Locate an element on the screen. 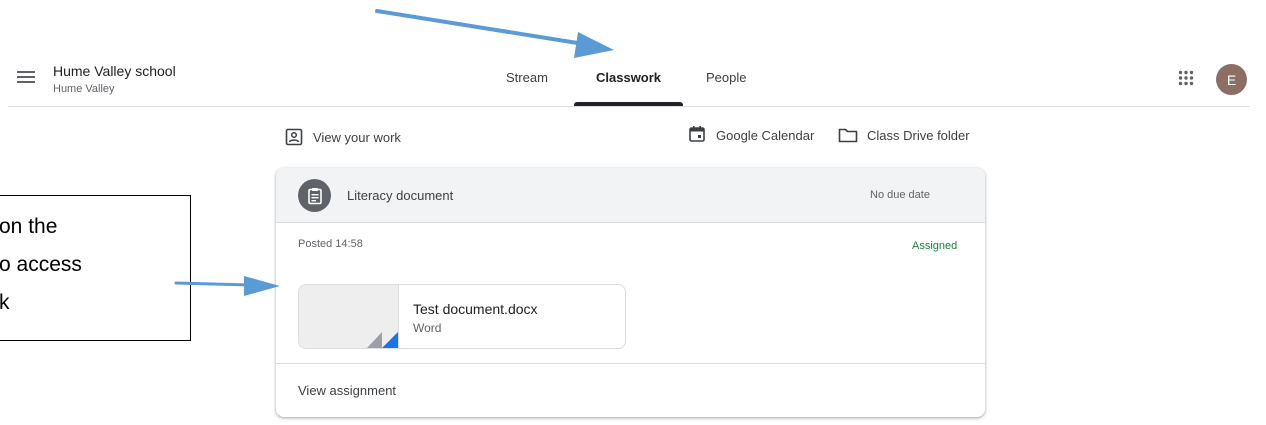 This screenshot has height=425, width=1266. posted-time: Posted 14:58 is located at coordinates (330, 244).